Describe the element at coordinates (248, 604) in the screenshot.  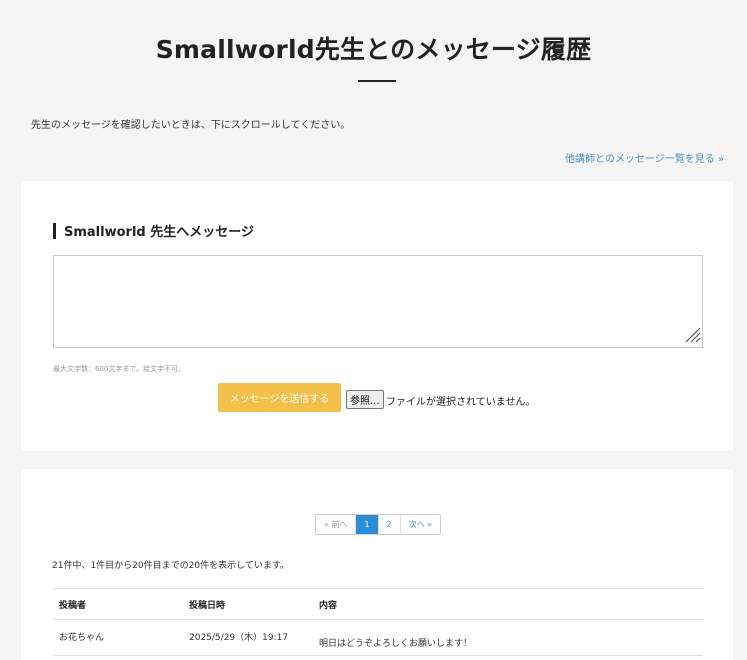
I see `column-header-datetime: 投稿日時` at that location.